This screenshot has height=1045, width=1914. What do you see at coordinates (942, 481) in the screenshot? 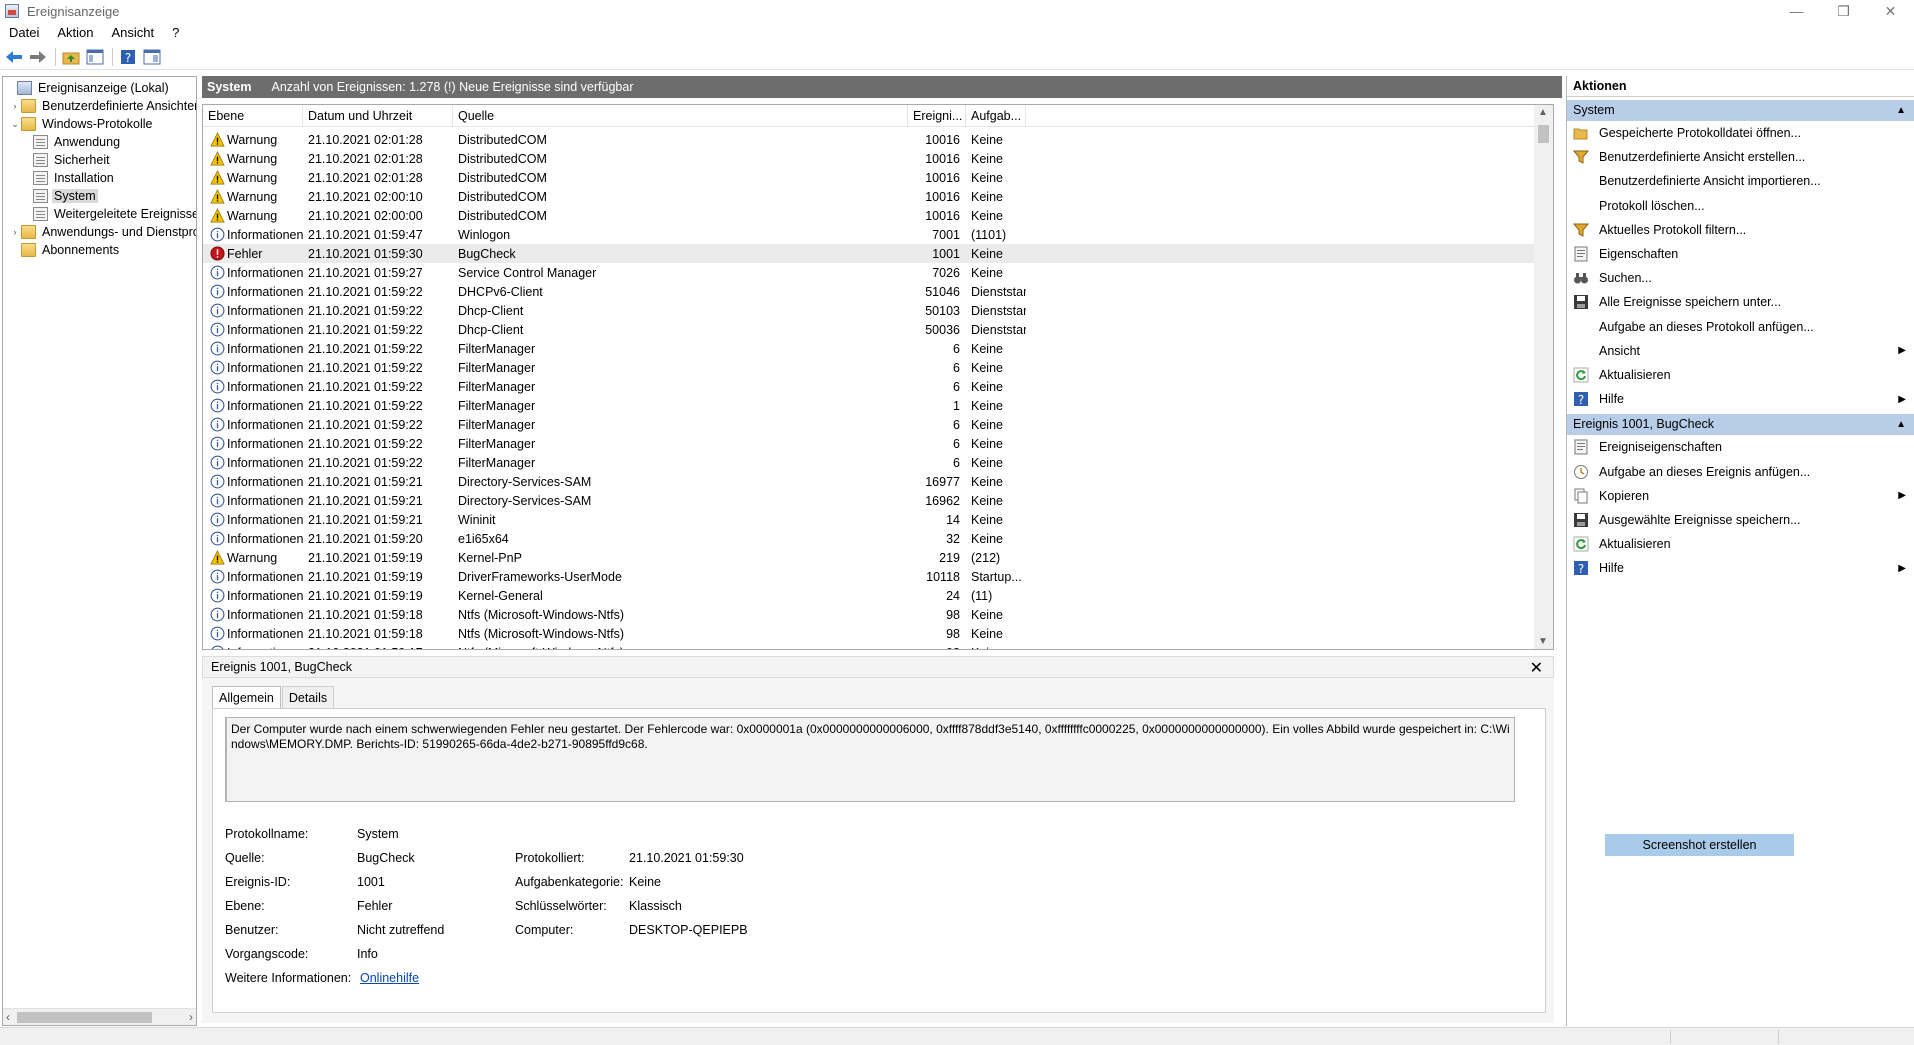
I see `event-id-cell: 16977` at bounding box center [942, 481].